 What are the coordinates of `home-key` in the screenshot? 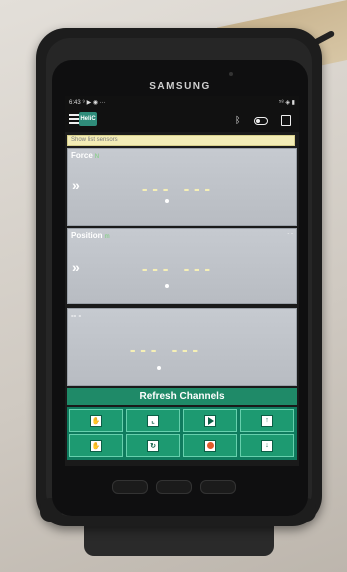 It's located at (174, 487).